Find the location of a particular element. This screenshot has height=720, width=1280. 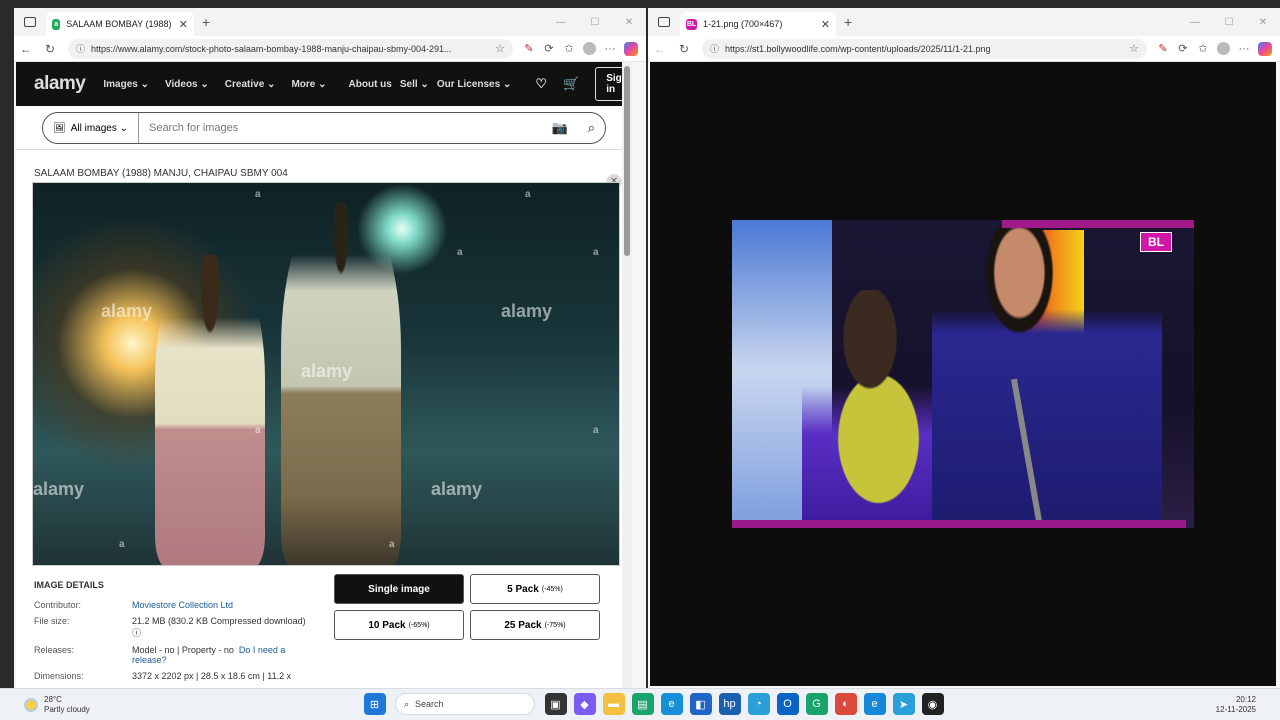

app-icon: G is located at coordinates (816, 704).